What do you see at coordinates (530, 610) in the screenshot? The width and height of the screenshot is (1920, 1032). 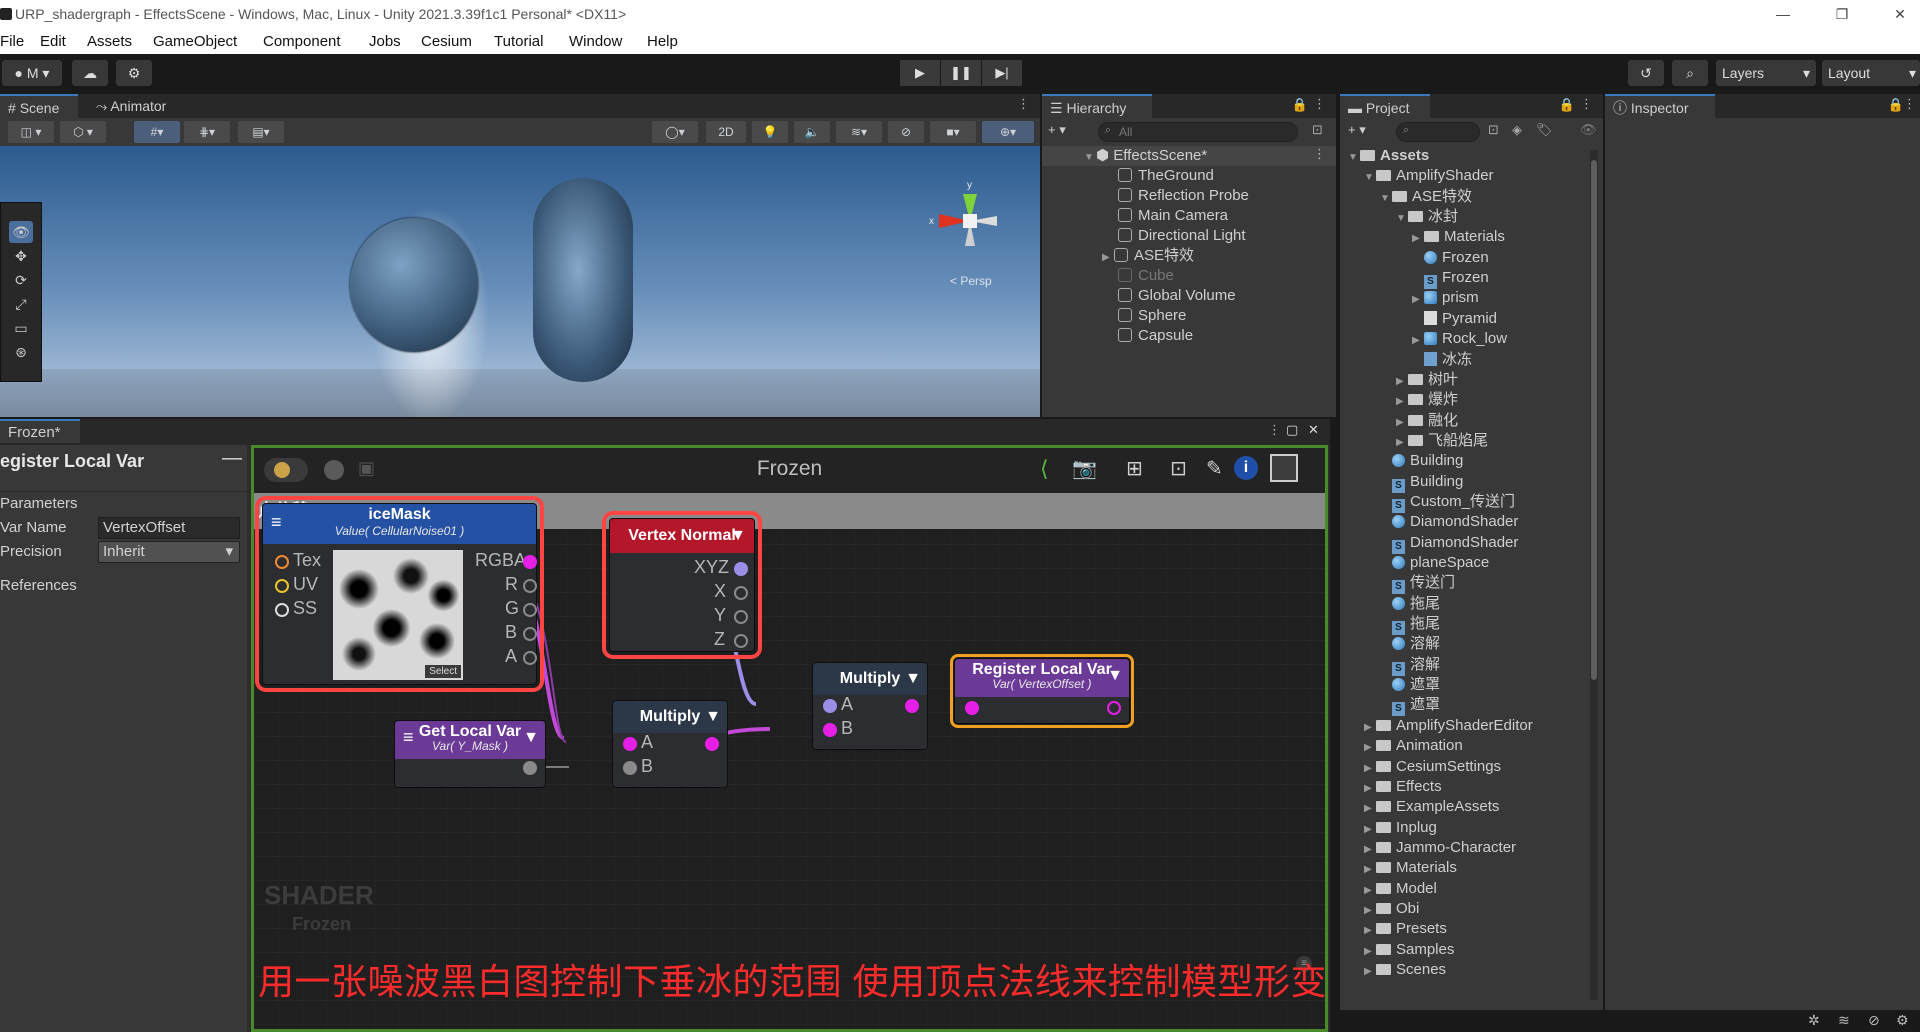 I see `port-g` at bounding box center [530, 610].